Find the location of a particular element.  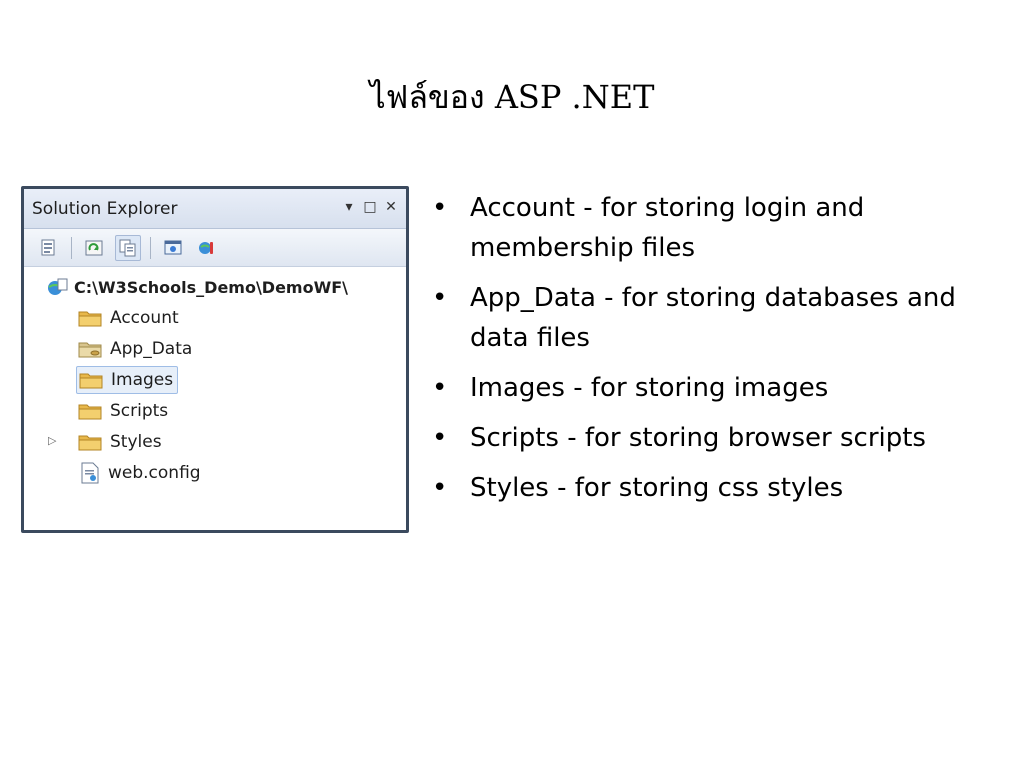

close-icon: ✕ is located at coordinates (391, 207).